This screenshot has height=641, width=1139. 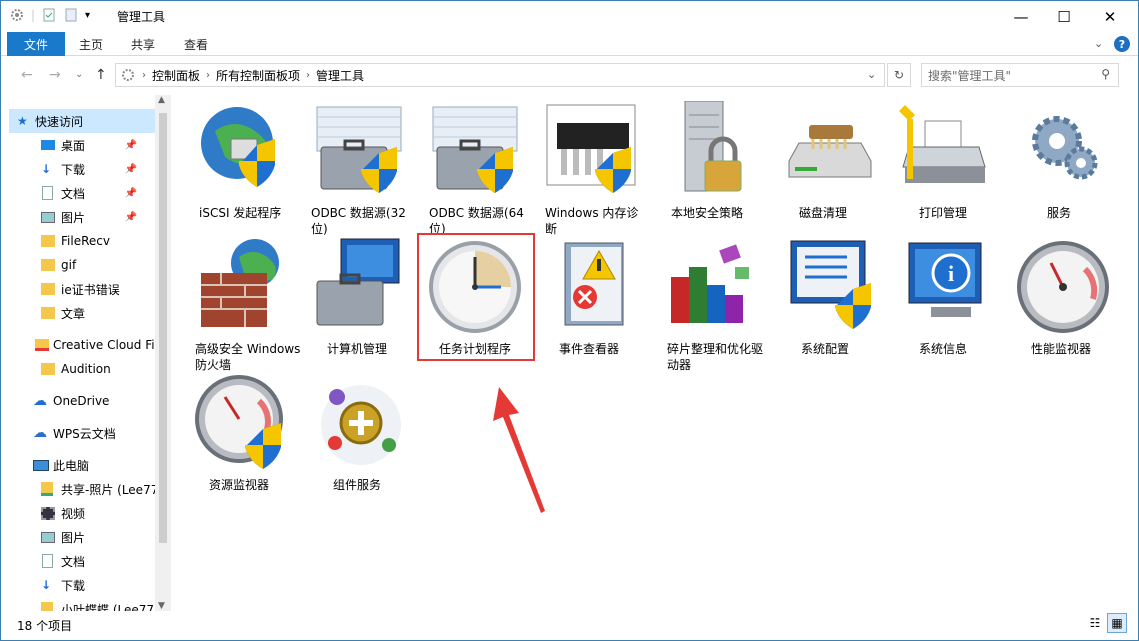 What do you see at coordinates (161, 606) in the screenshot?
I see `scroll-down-icon: ▼` at bounding box center [161, 606].